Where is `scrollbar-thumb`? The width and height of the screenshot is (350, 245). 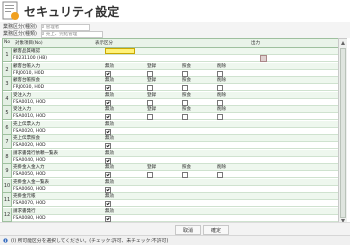
scrollbar-thumb is located at coordinates (343, 133).